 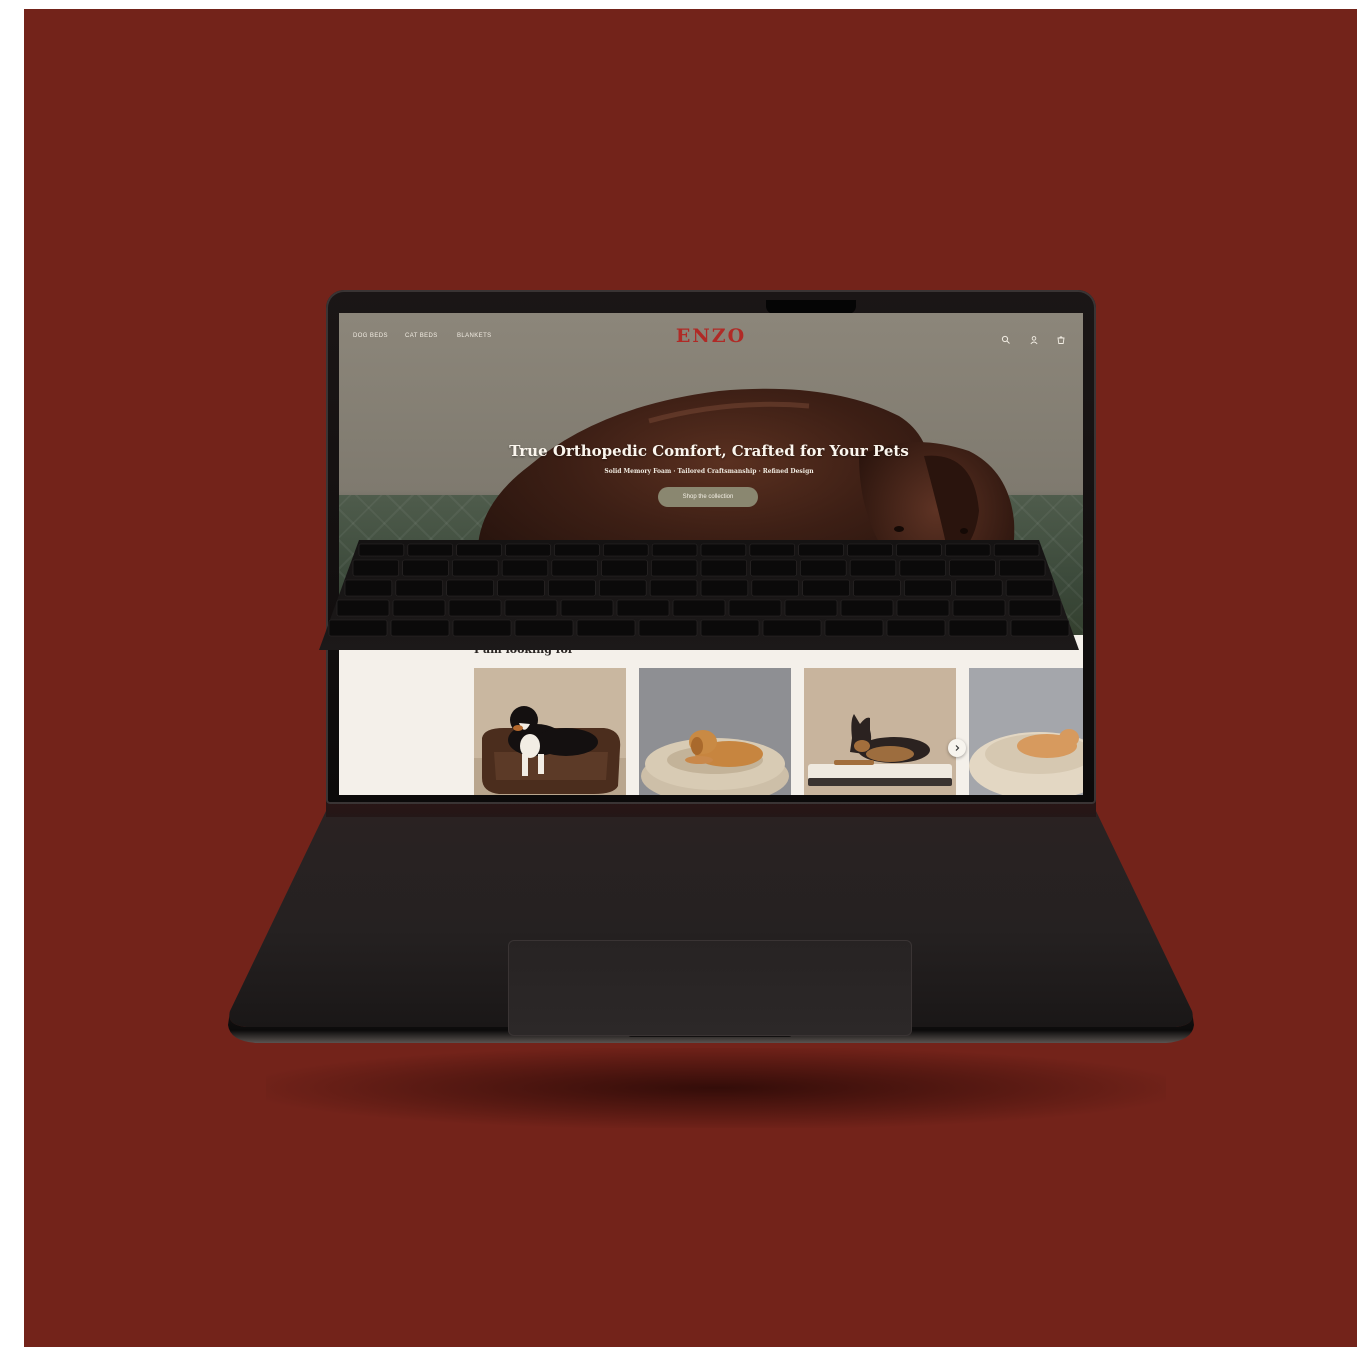 I want to click on nav-dog-beds: DOG BEDS, so click(x=370, y=336).